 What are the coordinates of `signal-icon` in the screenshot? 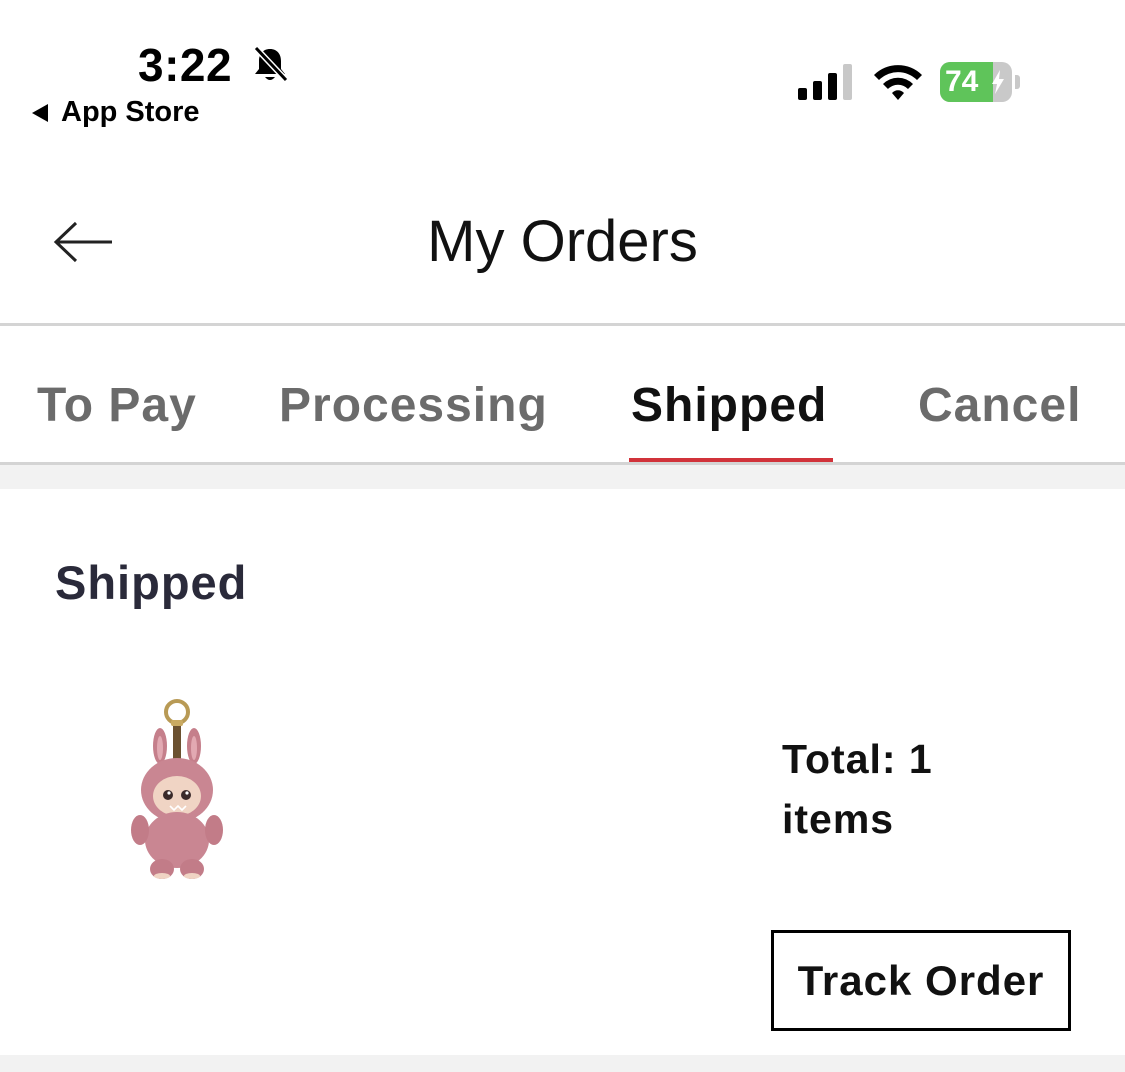 It's located at (825, 82).